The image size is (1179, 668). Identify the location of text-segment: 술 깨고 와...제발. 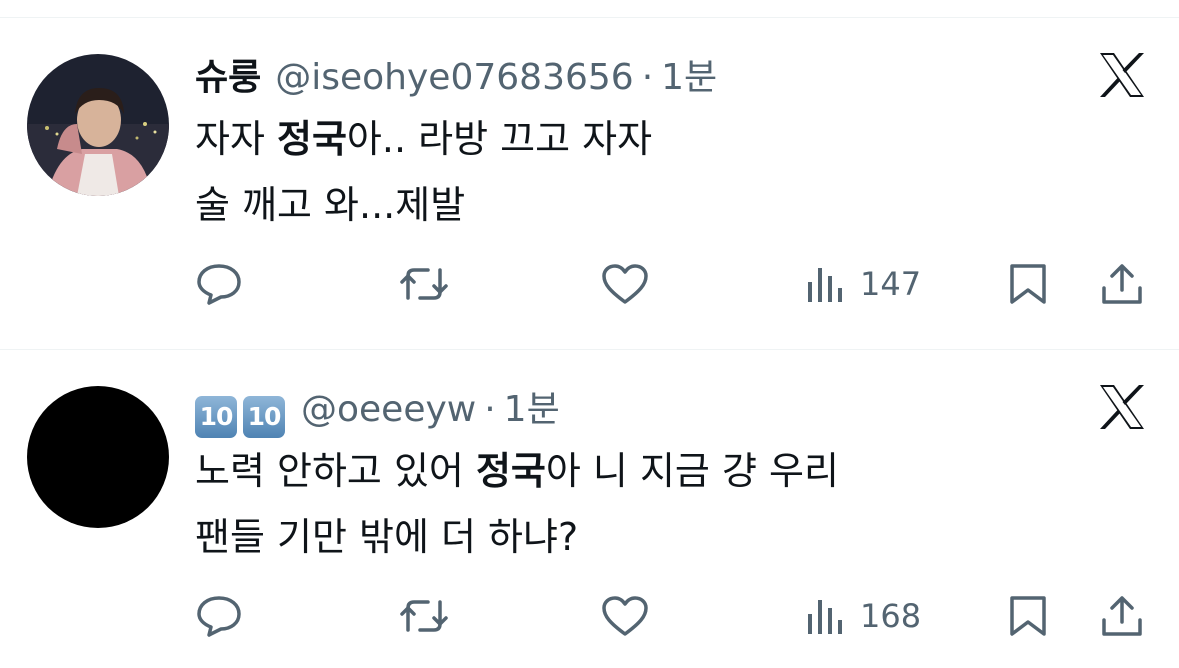
(330, 205).